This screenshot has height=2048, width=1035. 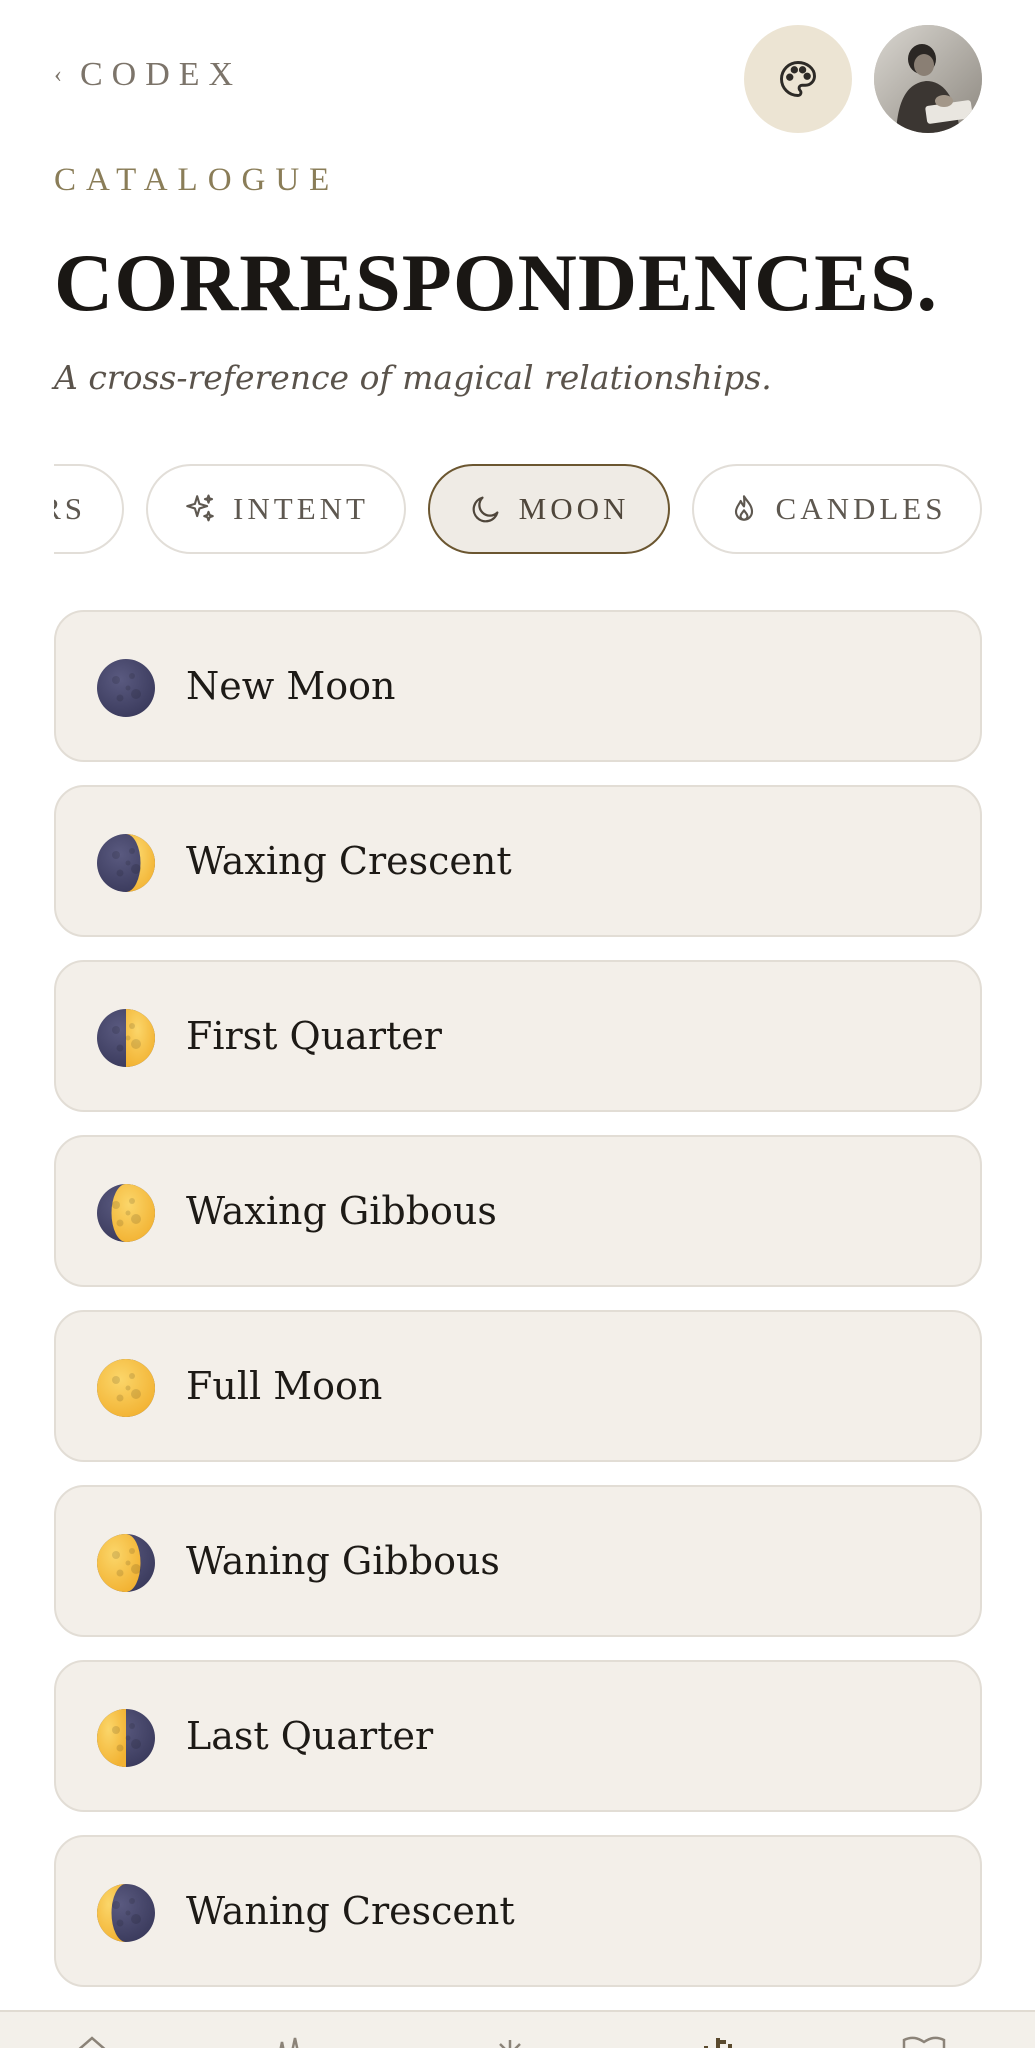 What do you see at coordinates (718, 2040) in the screenshot?
I see `chart-icon` at bounding box center [718, 2040].